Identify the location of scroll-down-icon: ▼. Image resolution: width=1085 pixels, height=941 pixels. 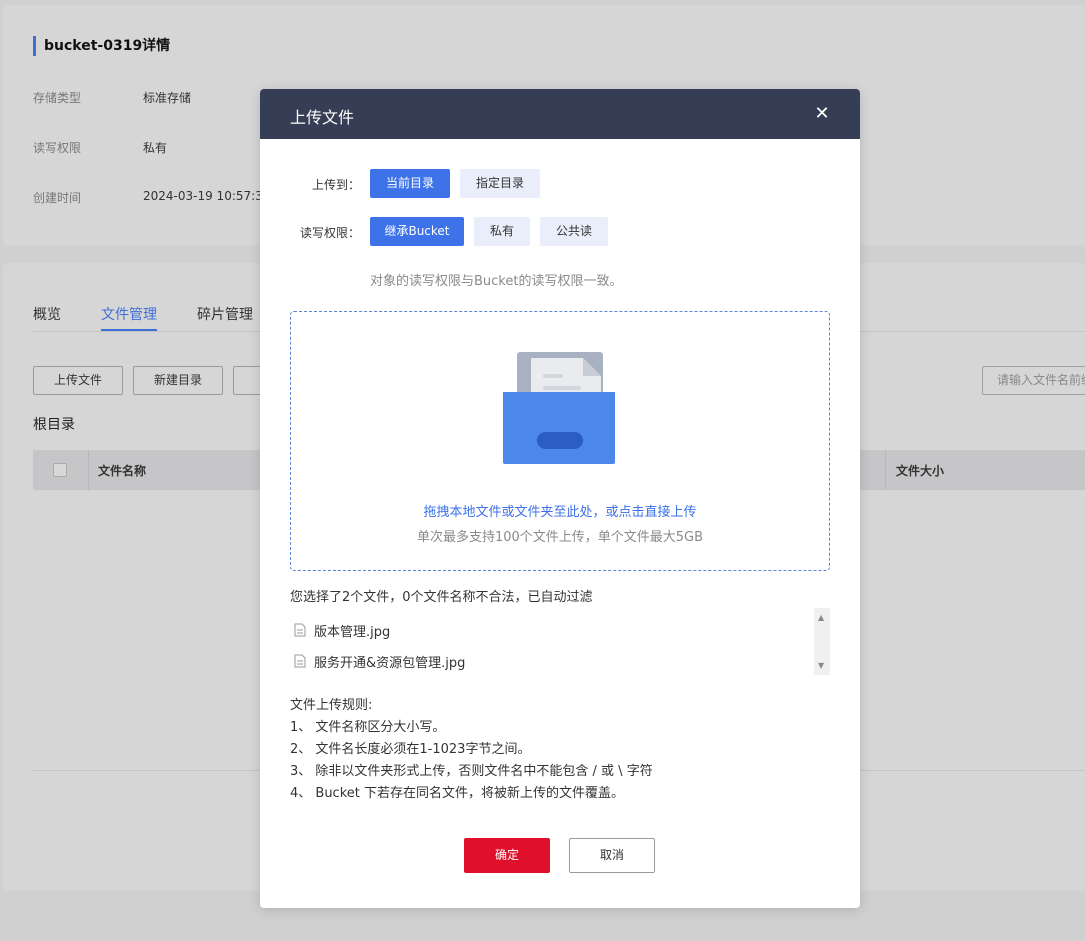
(821, 665).